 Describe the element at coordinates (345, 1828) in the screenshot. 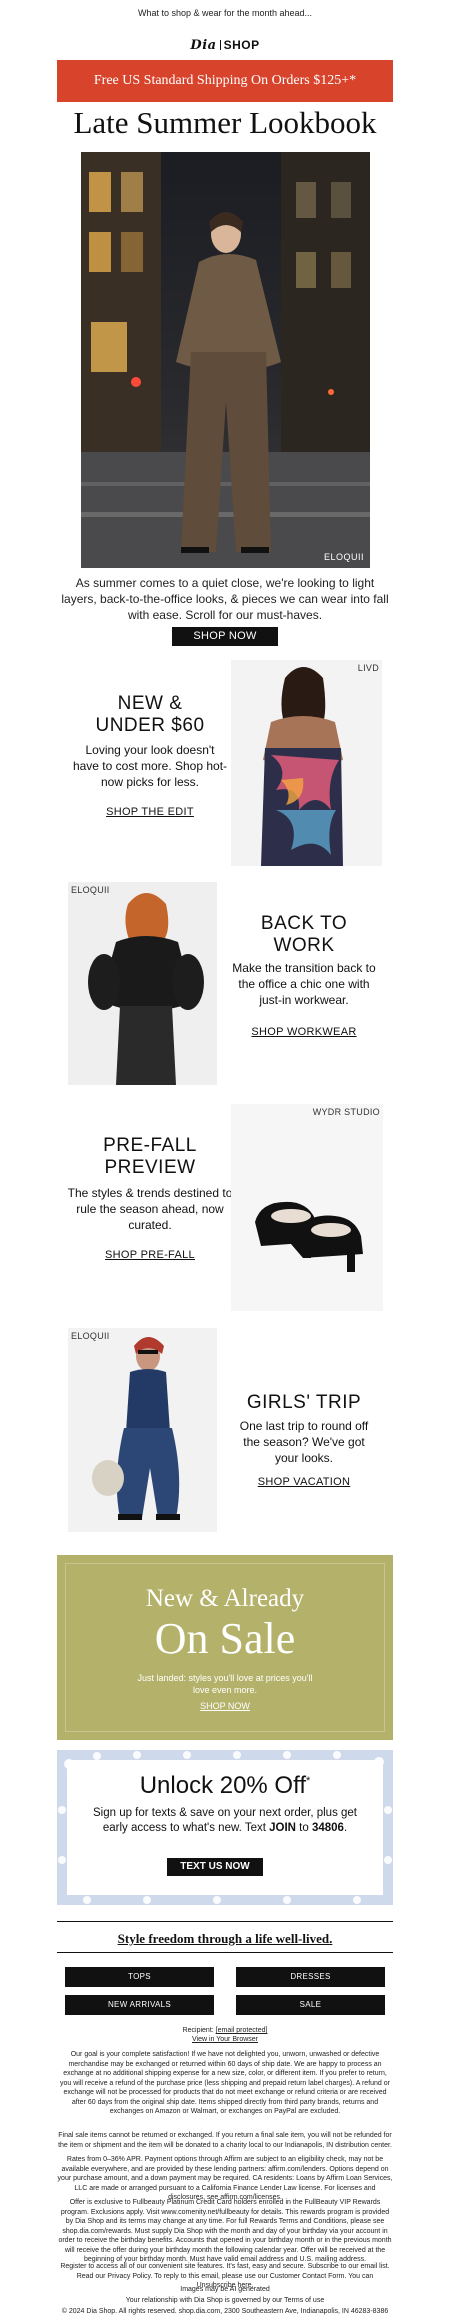

I see `unlock-body-end: .` at that location.